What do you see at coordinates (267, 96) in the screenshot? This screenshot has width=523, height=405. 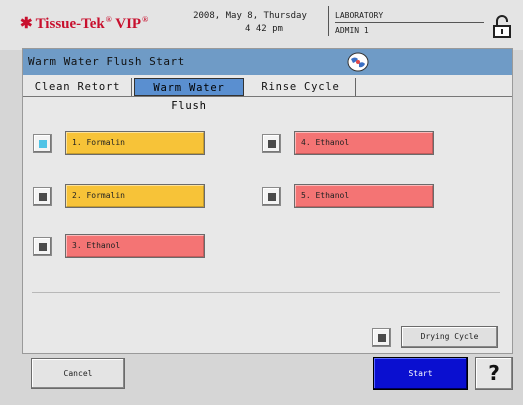 I see `tab-divider` at bounding box center [267, 96].